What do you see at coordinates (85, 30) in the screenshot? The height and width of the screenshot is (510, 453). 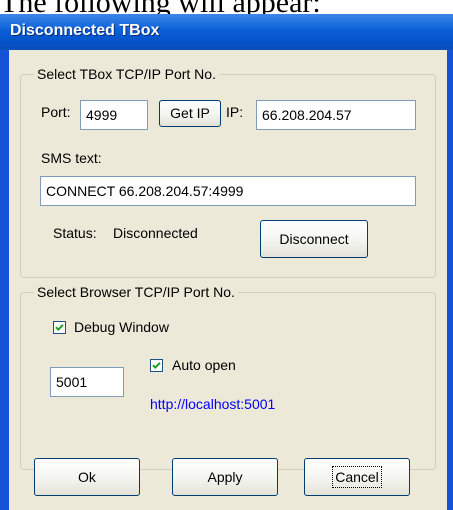 I see `window-title: Disconnected TBox` at bounding box center [85, 30].